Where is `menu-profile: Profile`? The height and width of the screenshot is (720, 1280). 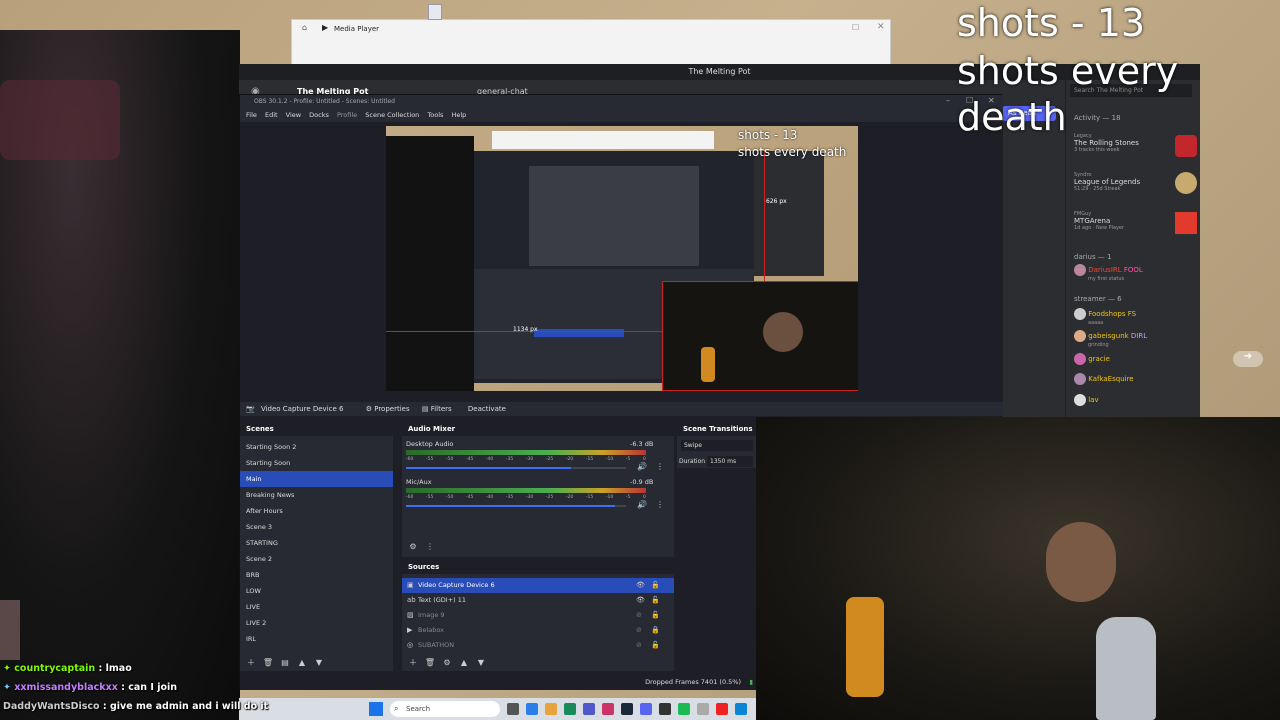
menu-profile: Profile is located at coordinates (347, 115).